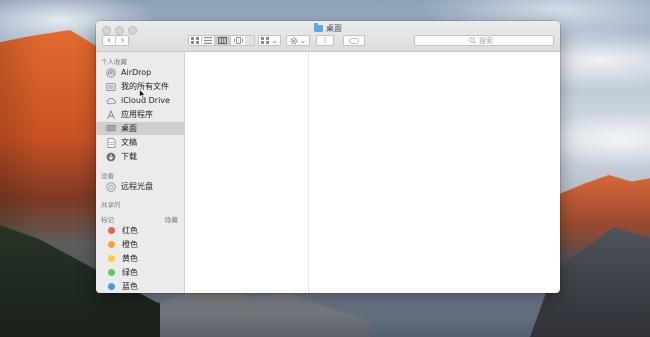  I want to click on sidebar-tag-red: 红色, so click(140, 230).